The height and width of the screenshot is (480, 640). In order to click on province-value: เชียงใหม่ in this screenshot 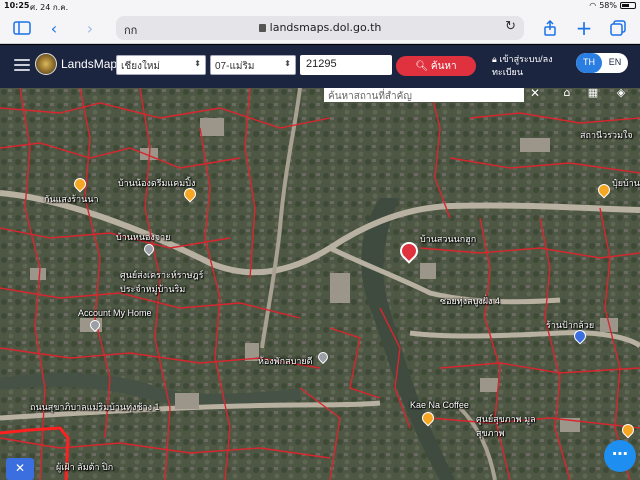, I will do `click(141, 66)`.